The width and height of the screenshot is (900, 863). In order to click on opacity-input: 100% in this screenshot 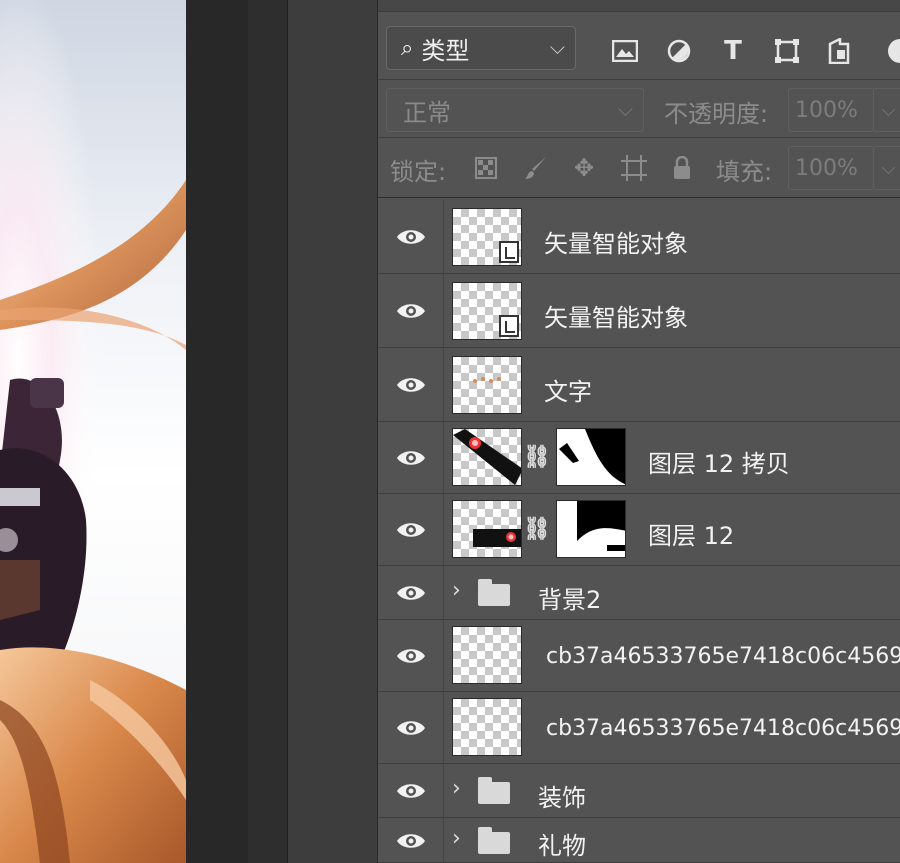, I will do `click(831, 110)`.